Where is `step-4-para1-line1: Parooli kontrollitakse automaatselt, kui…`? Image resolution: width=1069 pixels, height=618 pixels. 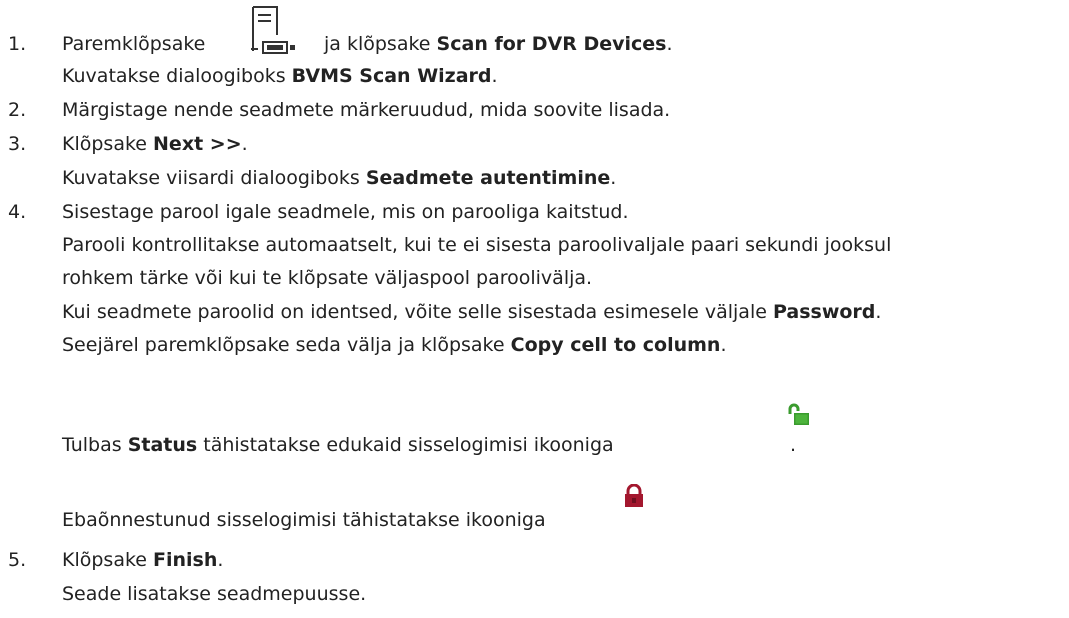 step-4-para1-line1: Parooli kontrollitakse automaatselt, kui… is located at coordinates (477, 245).